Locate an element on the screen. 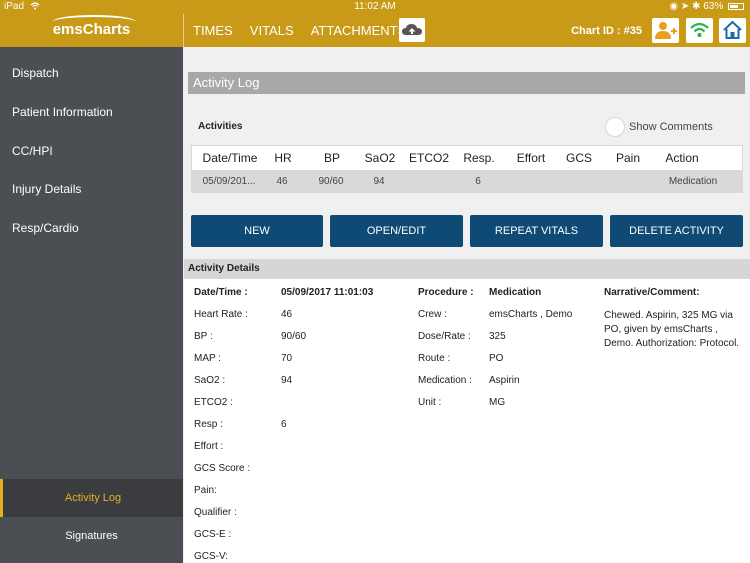 The width and height of the screenshot is (750, 563). resp-label: Resp : is located at coordinates (208, 424).